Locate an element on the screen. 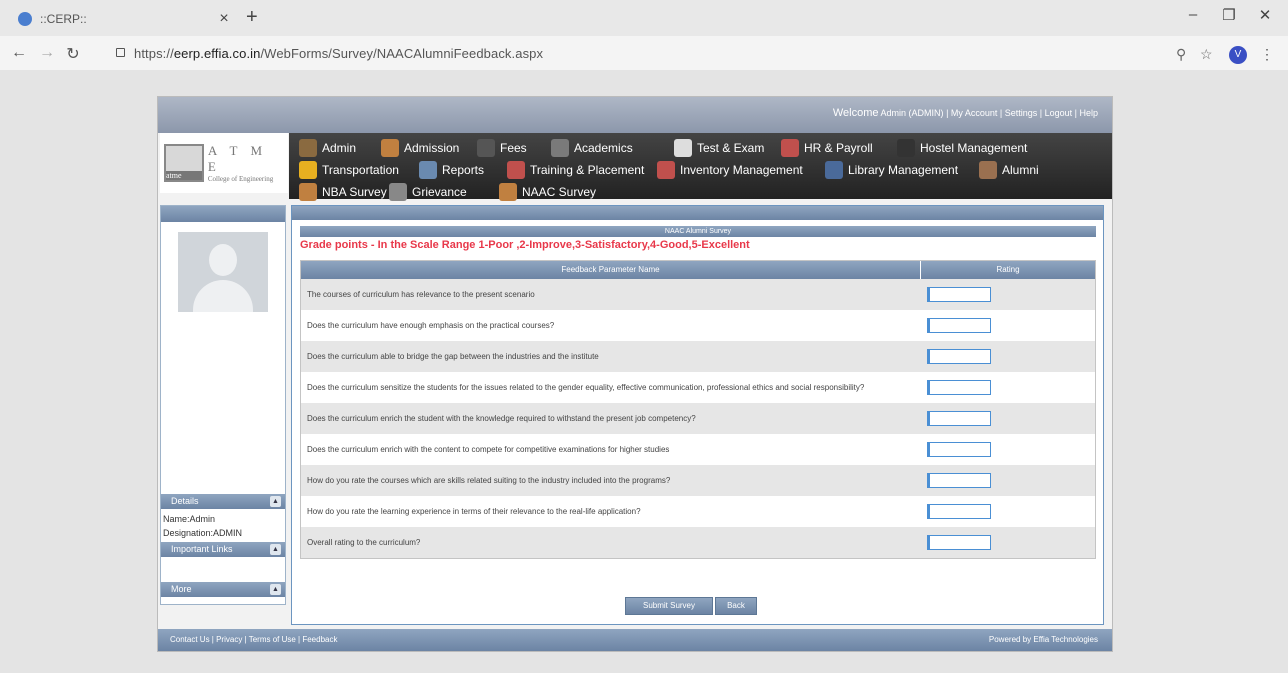  menu-item-label: Test & Exam is located at coordinates (731, 148).